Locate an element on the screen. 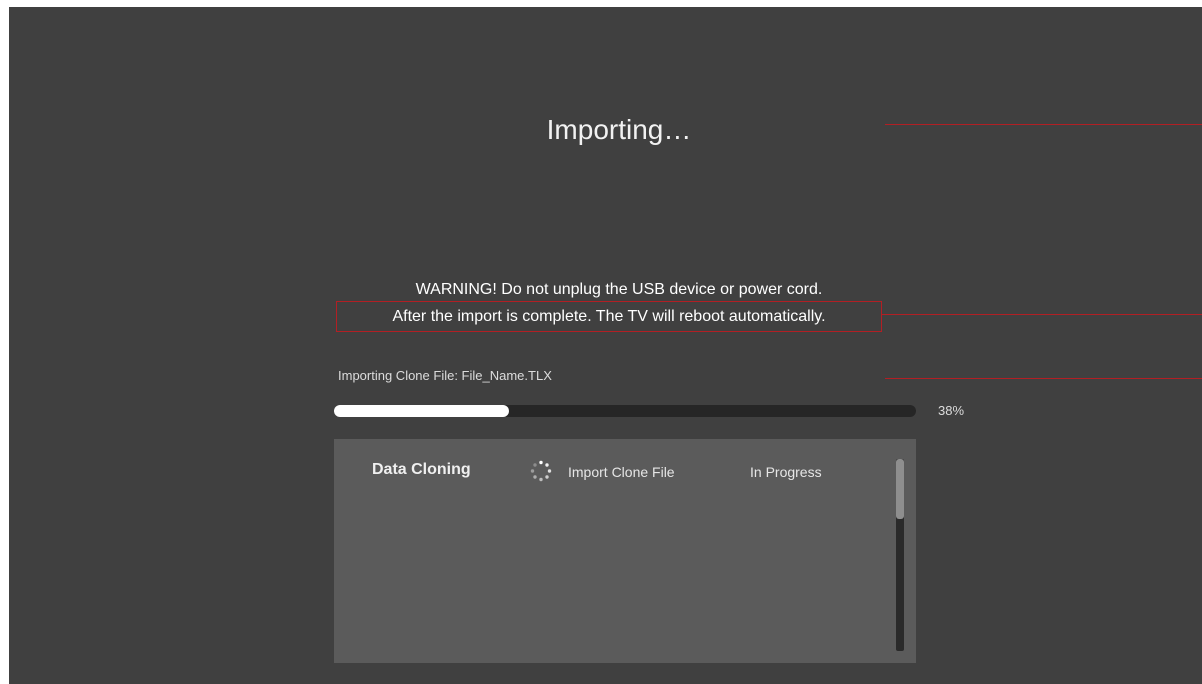 This screenshot has width=1202, height=684. loading-spinner-icon is located at coordinates (541, 471).